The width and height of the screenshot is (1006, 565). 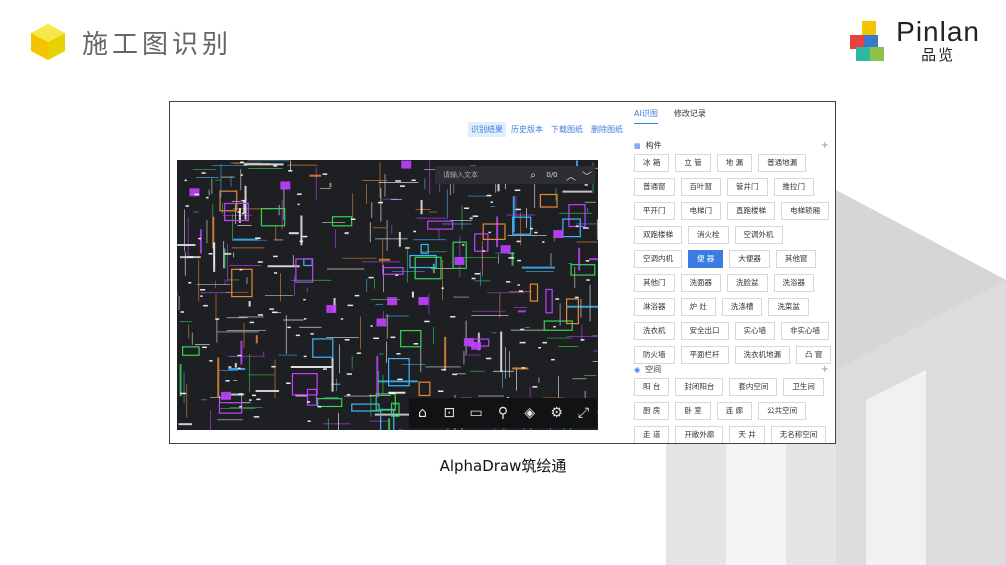 I want to click on tag-button: 推拉门, so click(x=793, y=187).